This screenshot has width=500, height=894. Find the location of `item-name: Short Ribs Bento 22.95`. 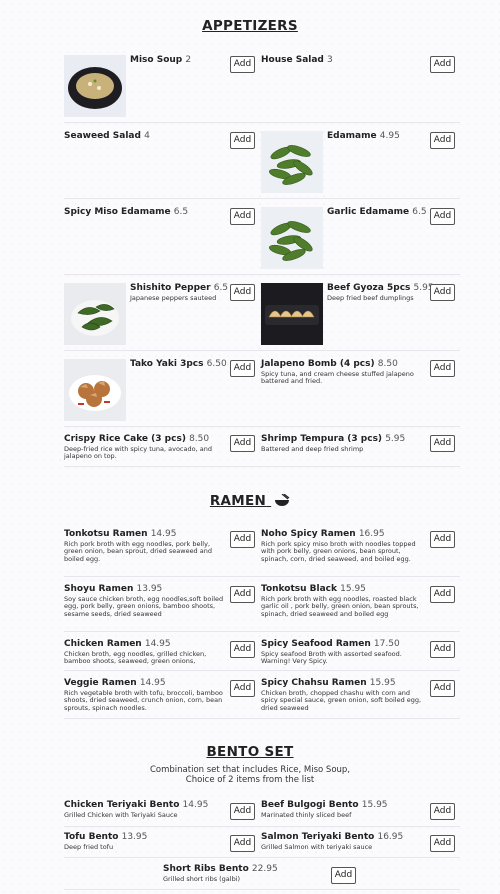

item-name: Short Ribs Bento 22.95 is located at coordinates (244, 869).